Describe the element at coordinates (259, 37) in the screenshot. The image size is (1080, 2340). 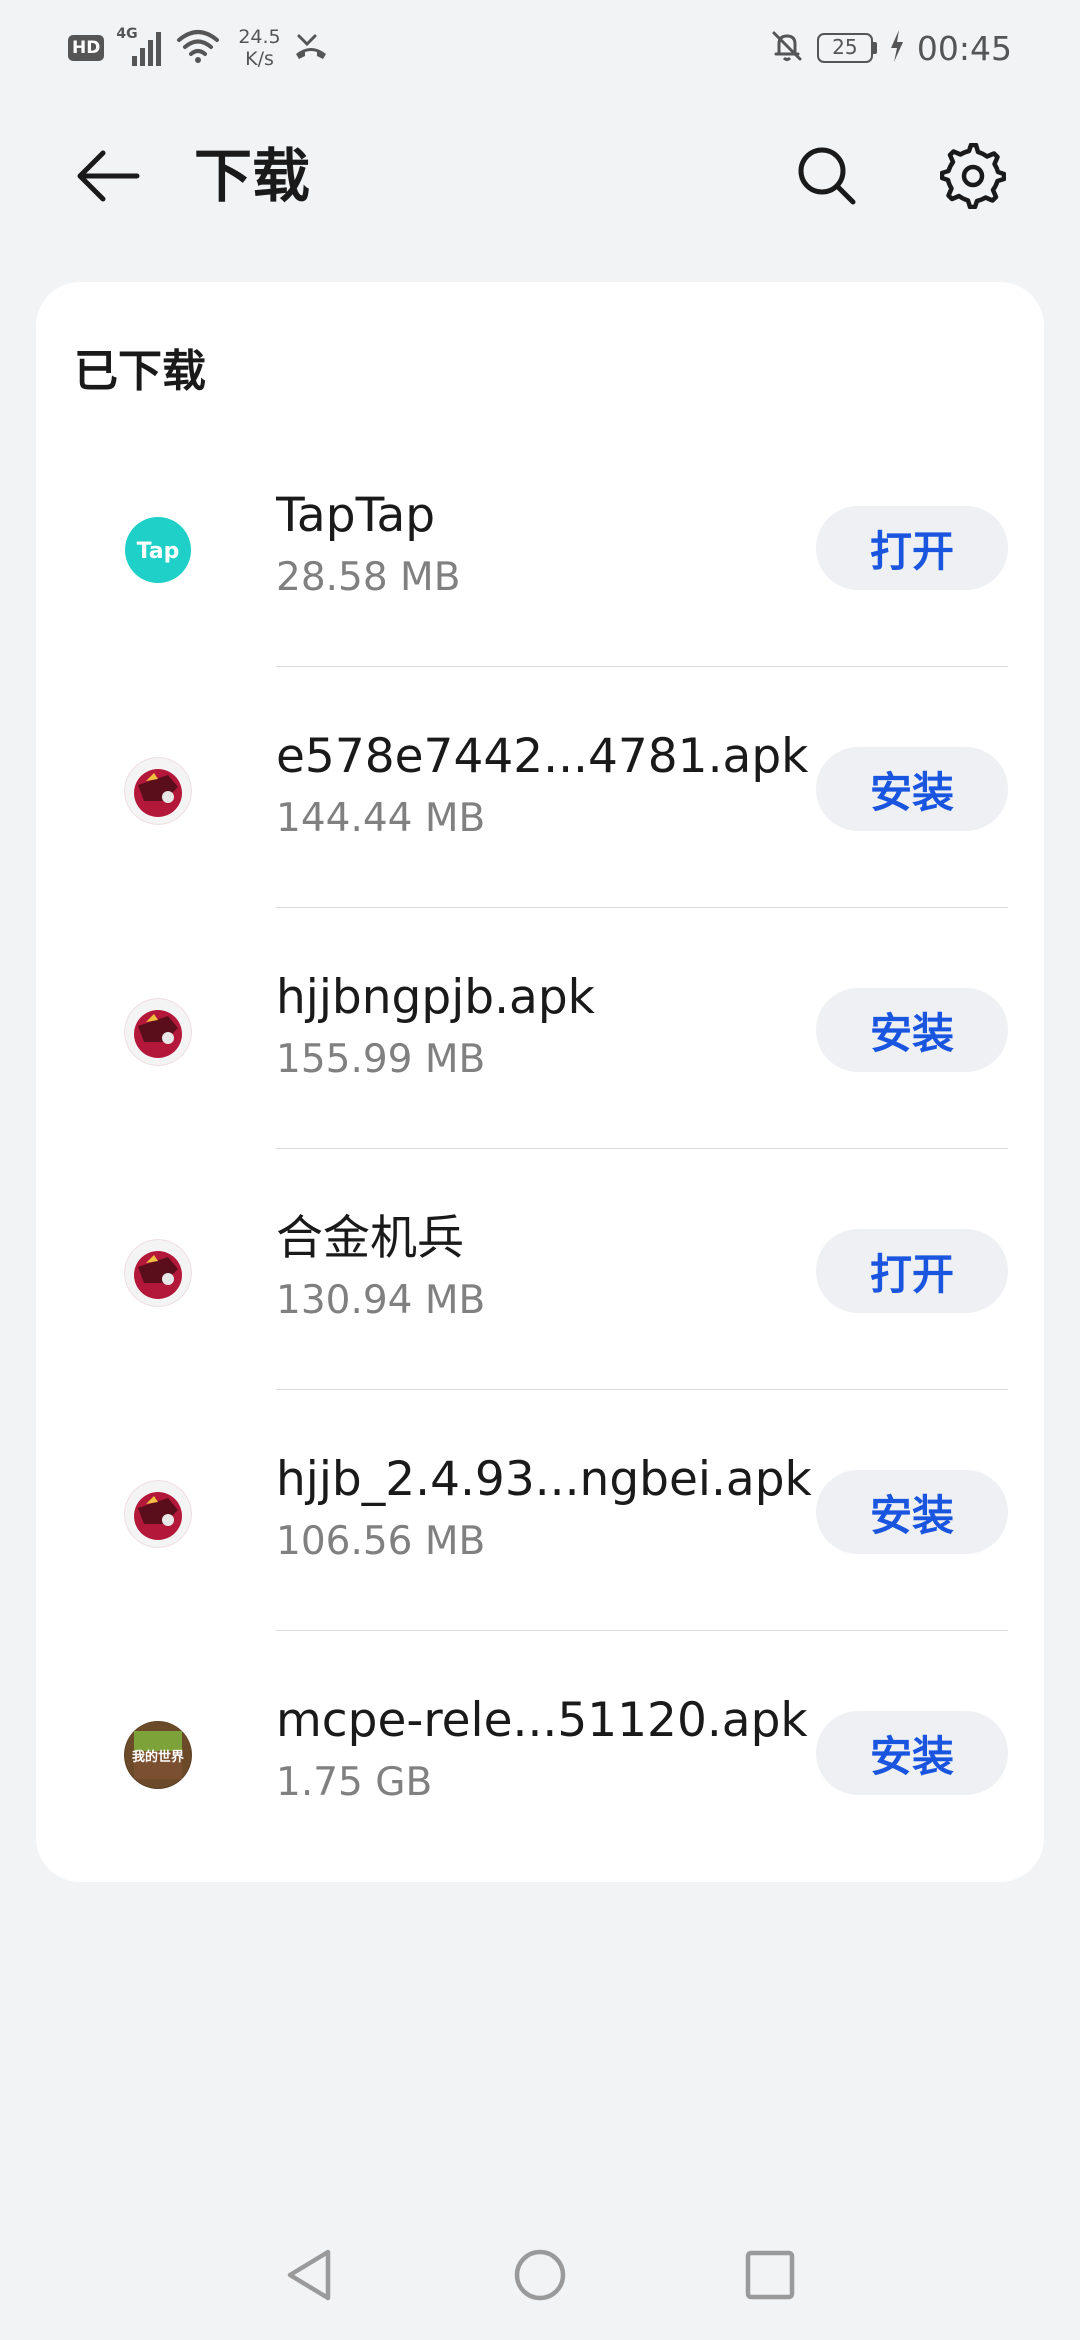
I see `speed-value: 24.5` at that location.